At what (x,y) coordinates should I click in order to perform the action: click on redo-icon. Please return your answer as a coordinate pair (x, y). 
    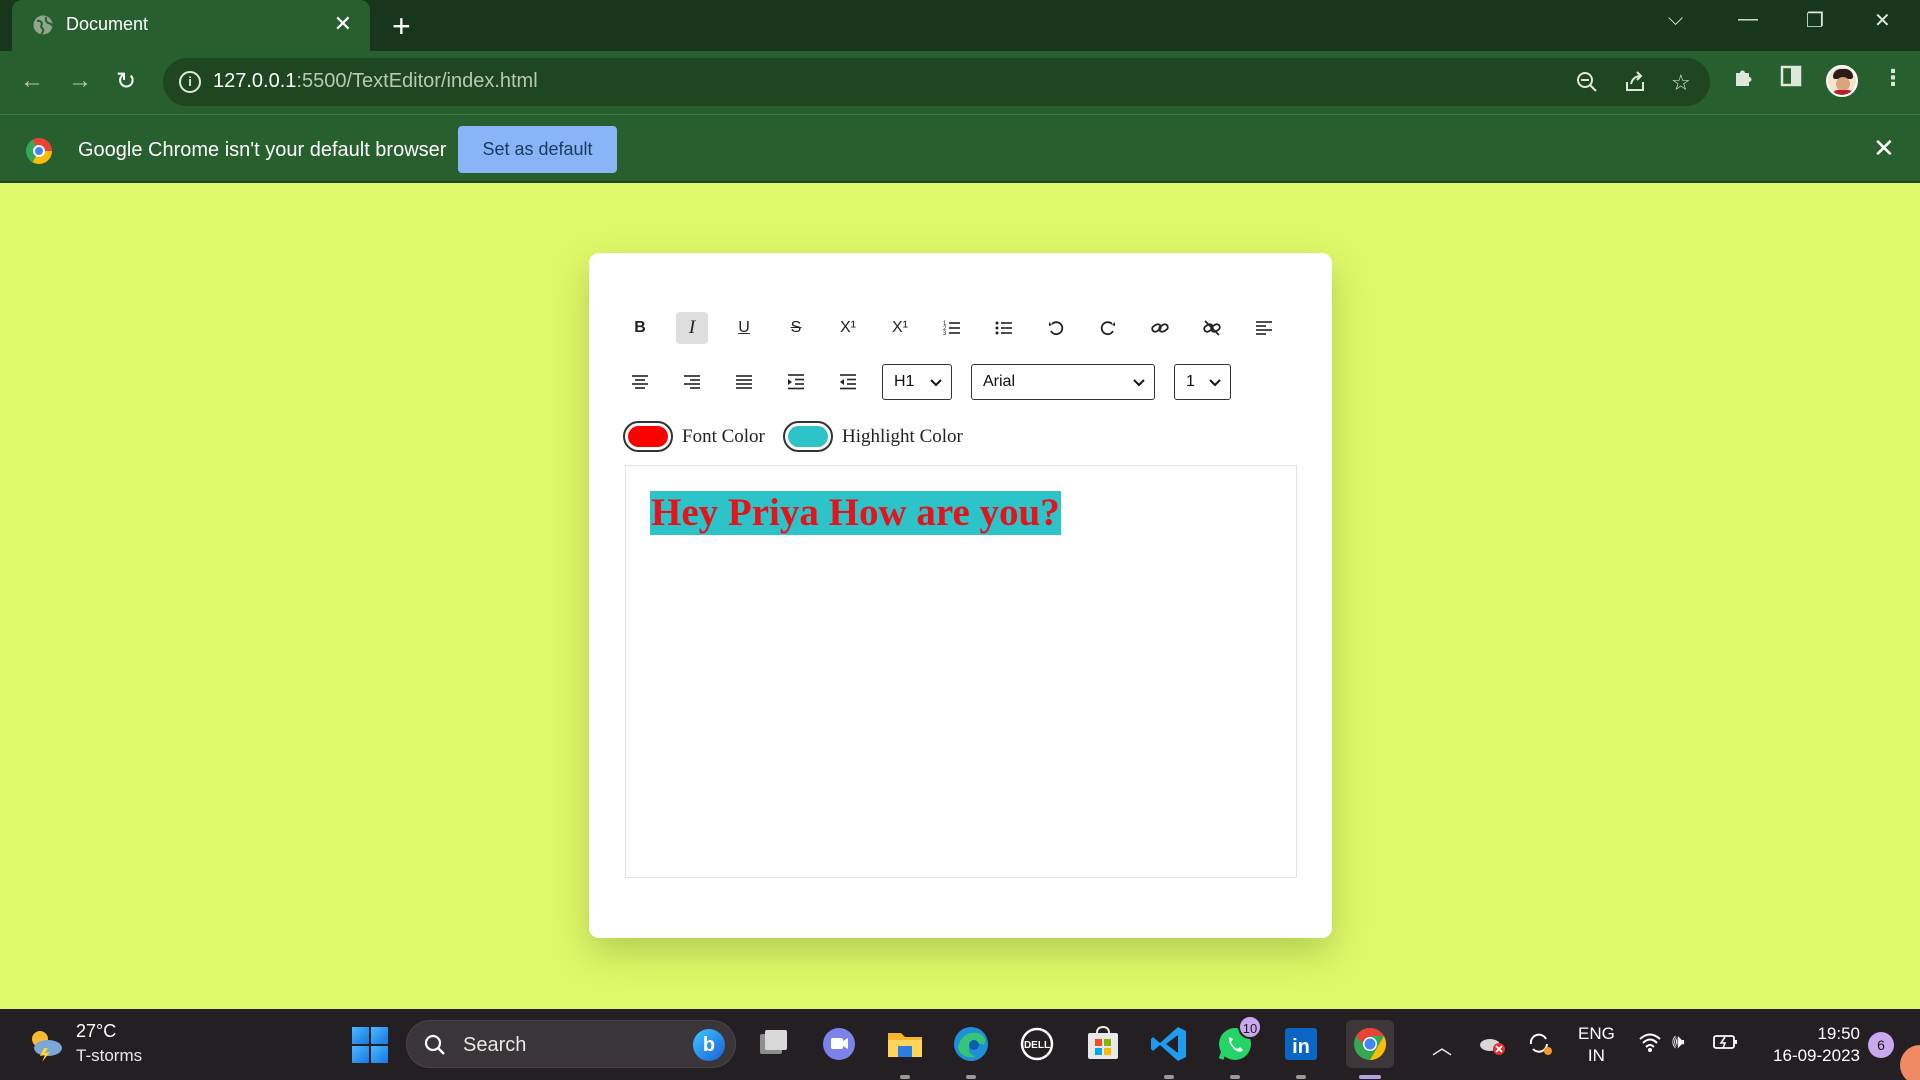
    Looking at the image, I should click on (1107, 328).